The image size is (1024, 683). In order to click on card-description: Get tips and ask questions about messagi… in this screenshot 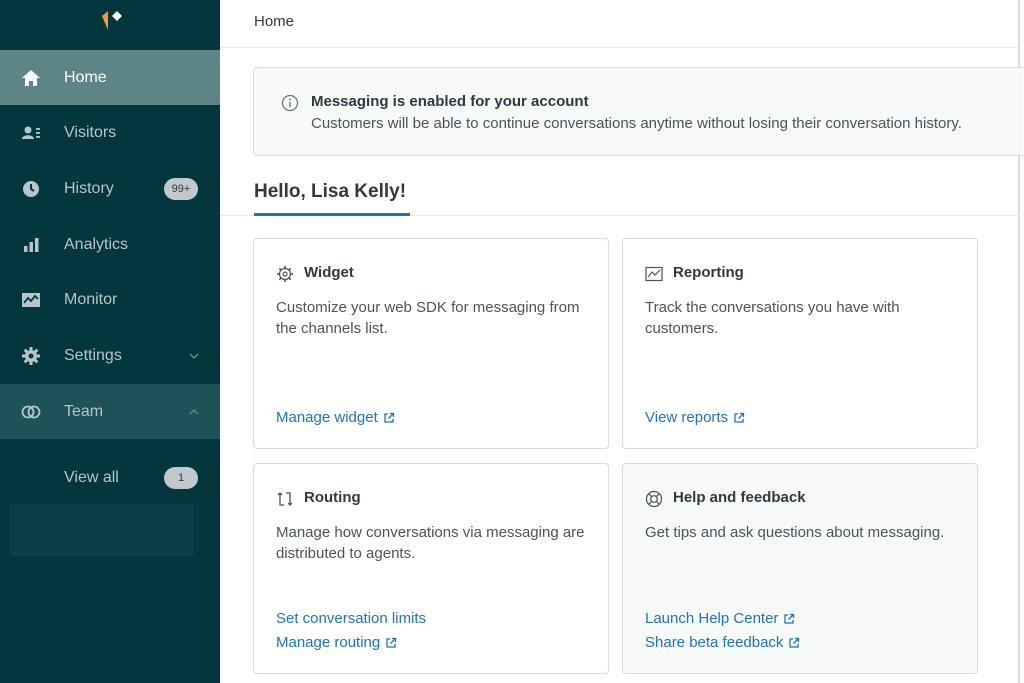, I will do `click(795, 532)`.